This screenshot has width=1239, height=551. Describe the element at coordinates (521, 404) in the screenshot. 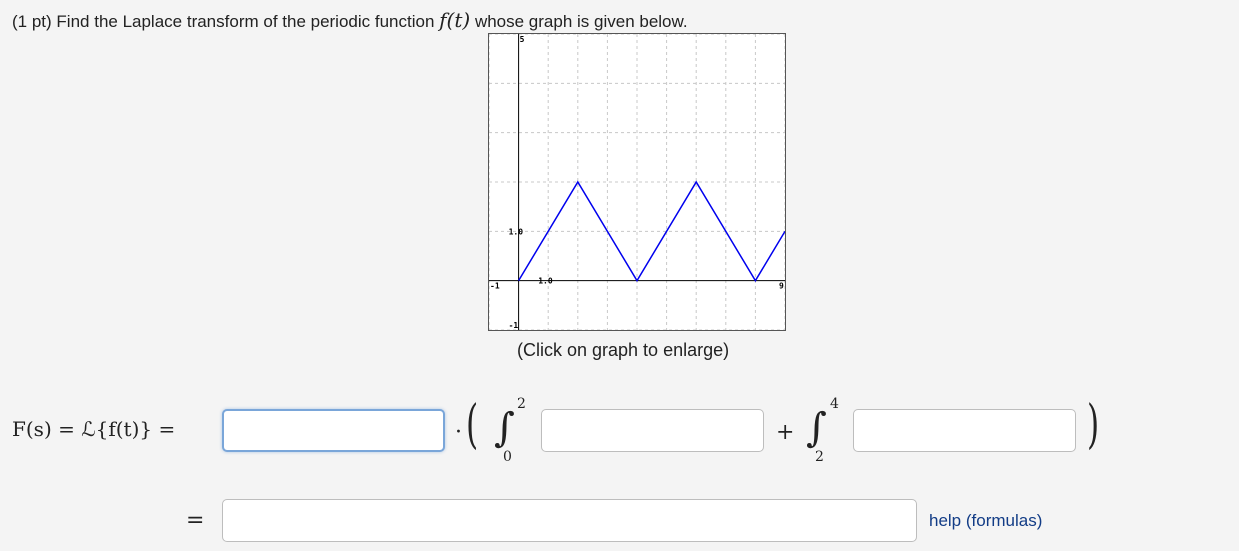

I see `integral-1-upper: 2` at that location.